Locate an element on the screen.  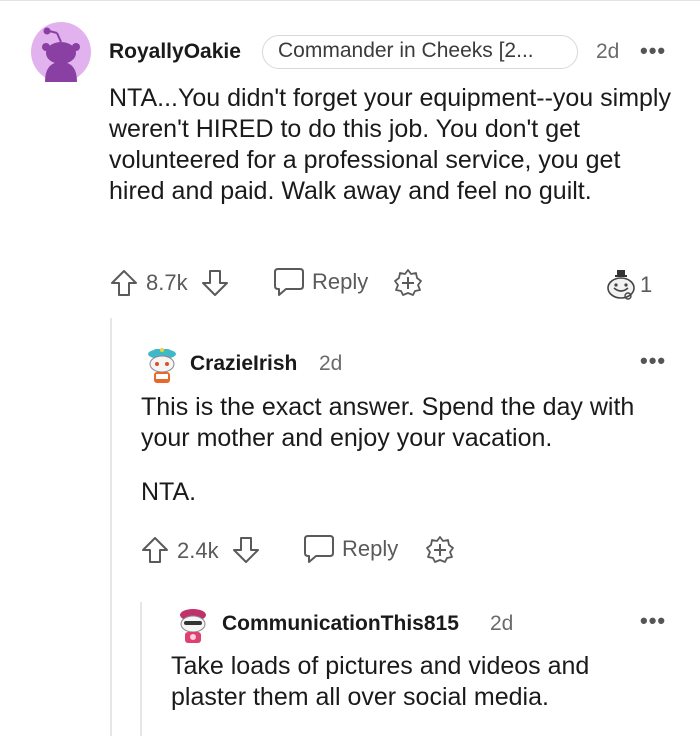
username: CrazieIrish is located at coordinates (243, 364).